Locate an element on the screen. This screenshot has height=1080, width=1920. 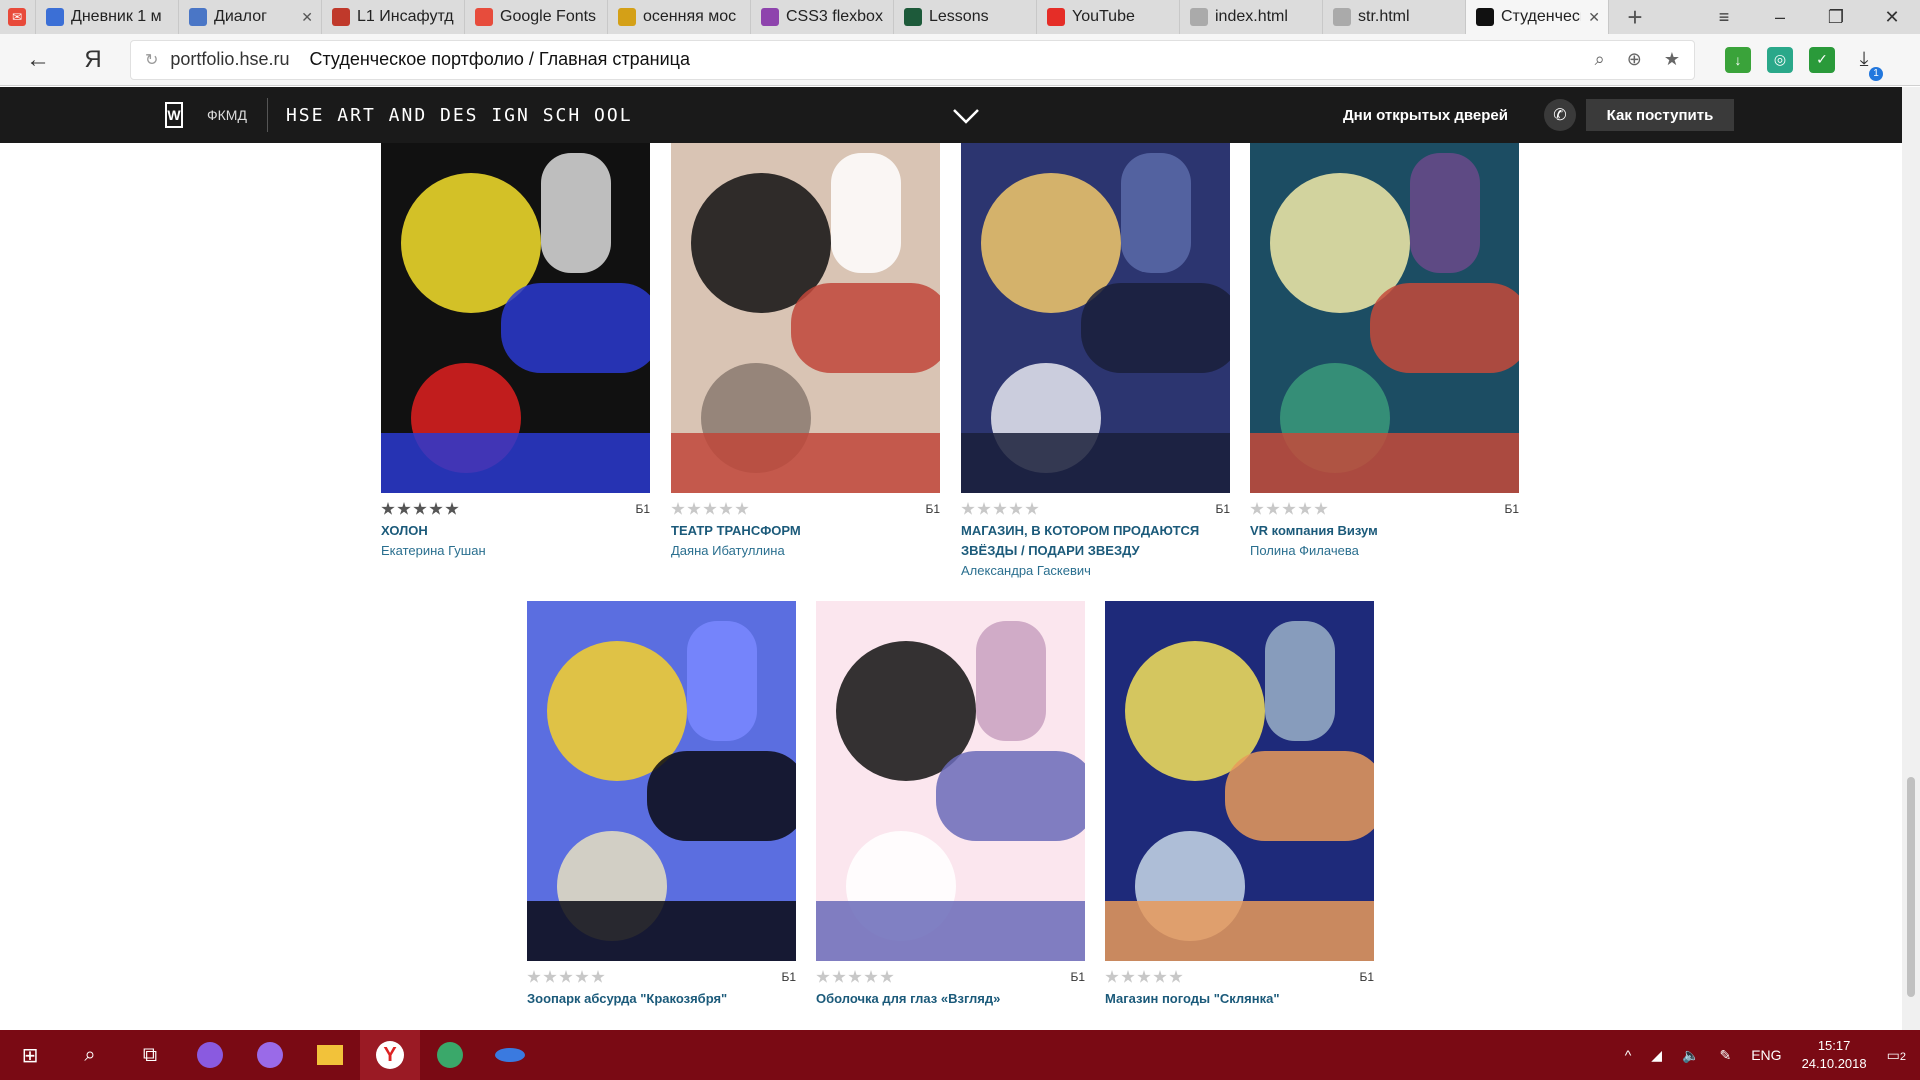
browser-tab: Lessons is located at coordinates (965, 17).